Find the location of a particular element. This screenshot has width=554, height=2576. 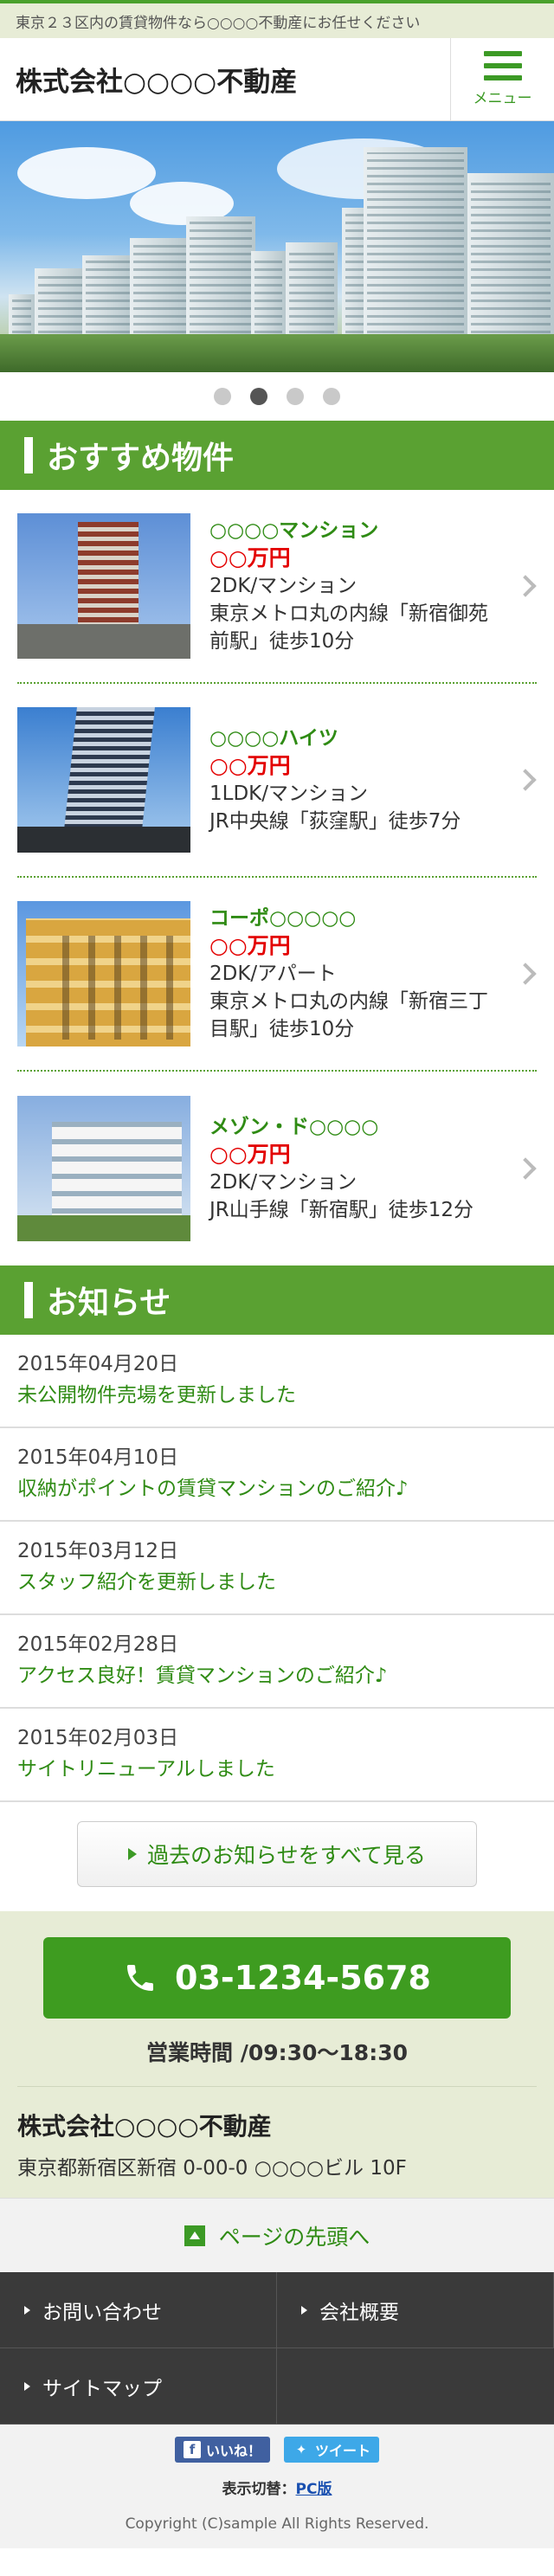

news-date: 2015年04月10日 is located at coordinates (98, 1457).